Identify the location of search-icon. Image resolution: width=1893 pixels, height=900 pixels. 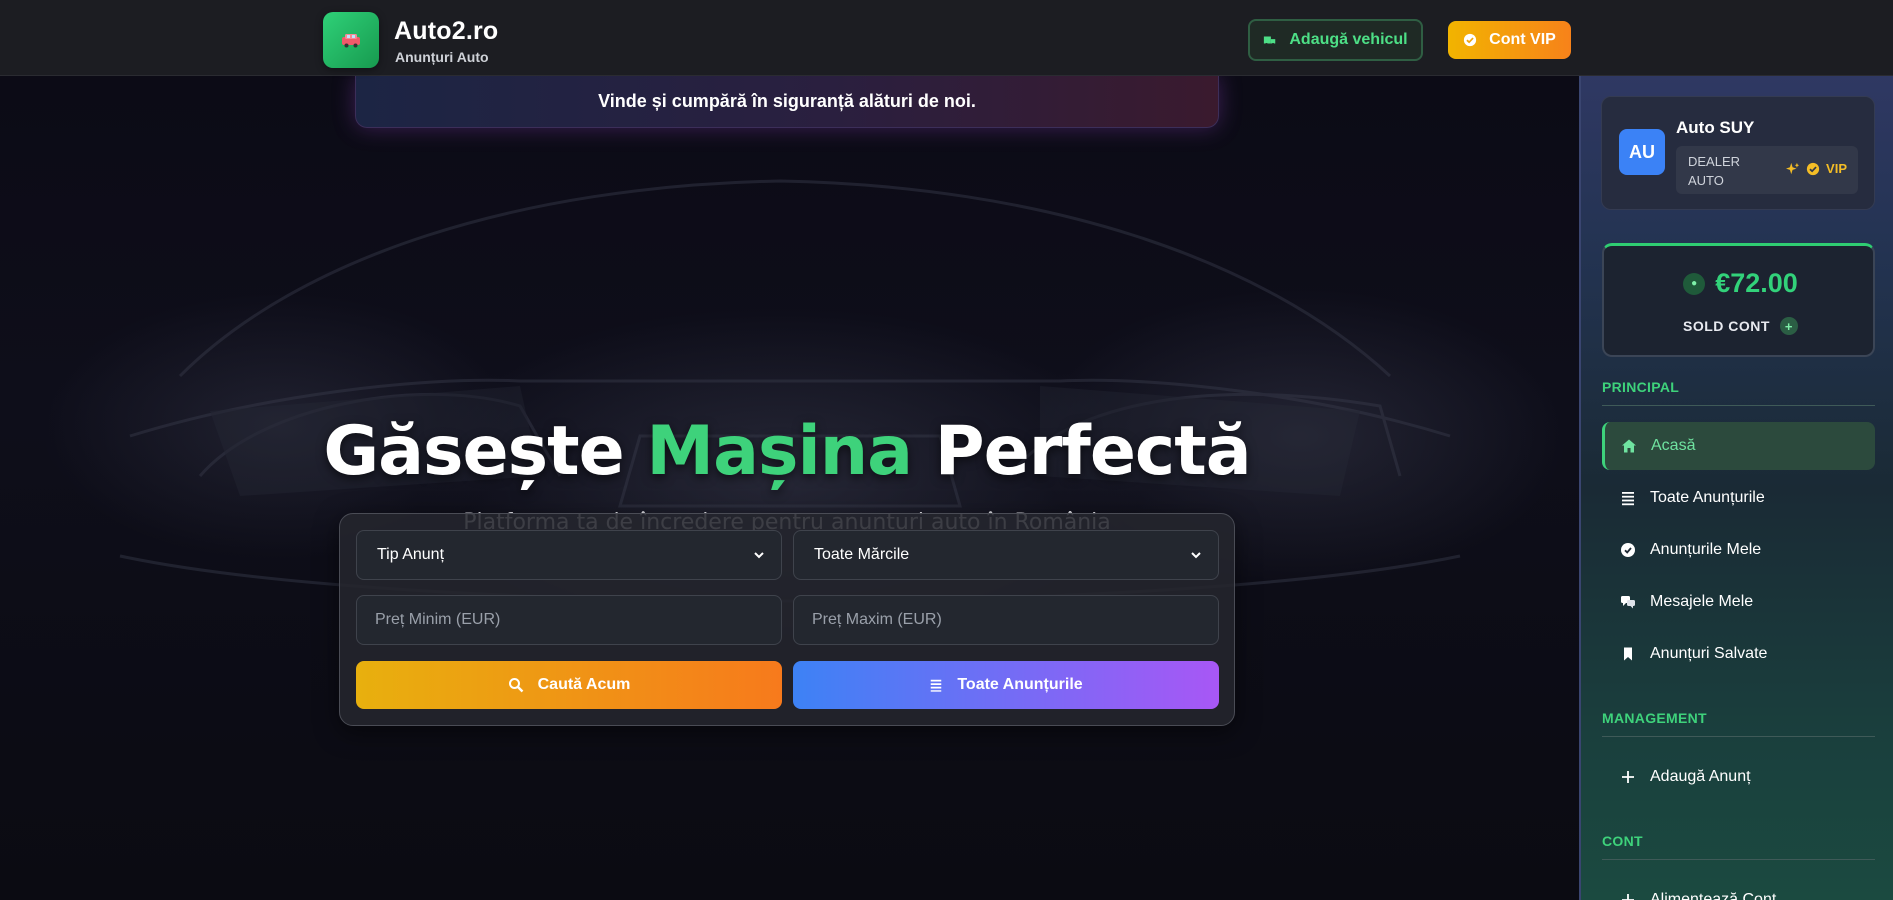
(515, 685).